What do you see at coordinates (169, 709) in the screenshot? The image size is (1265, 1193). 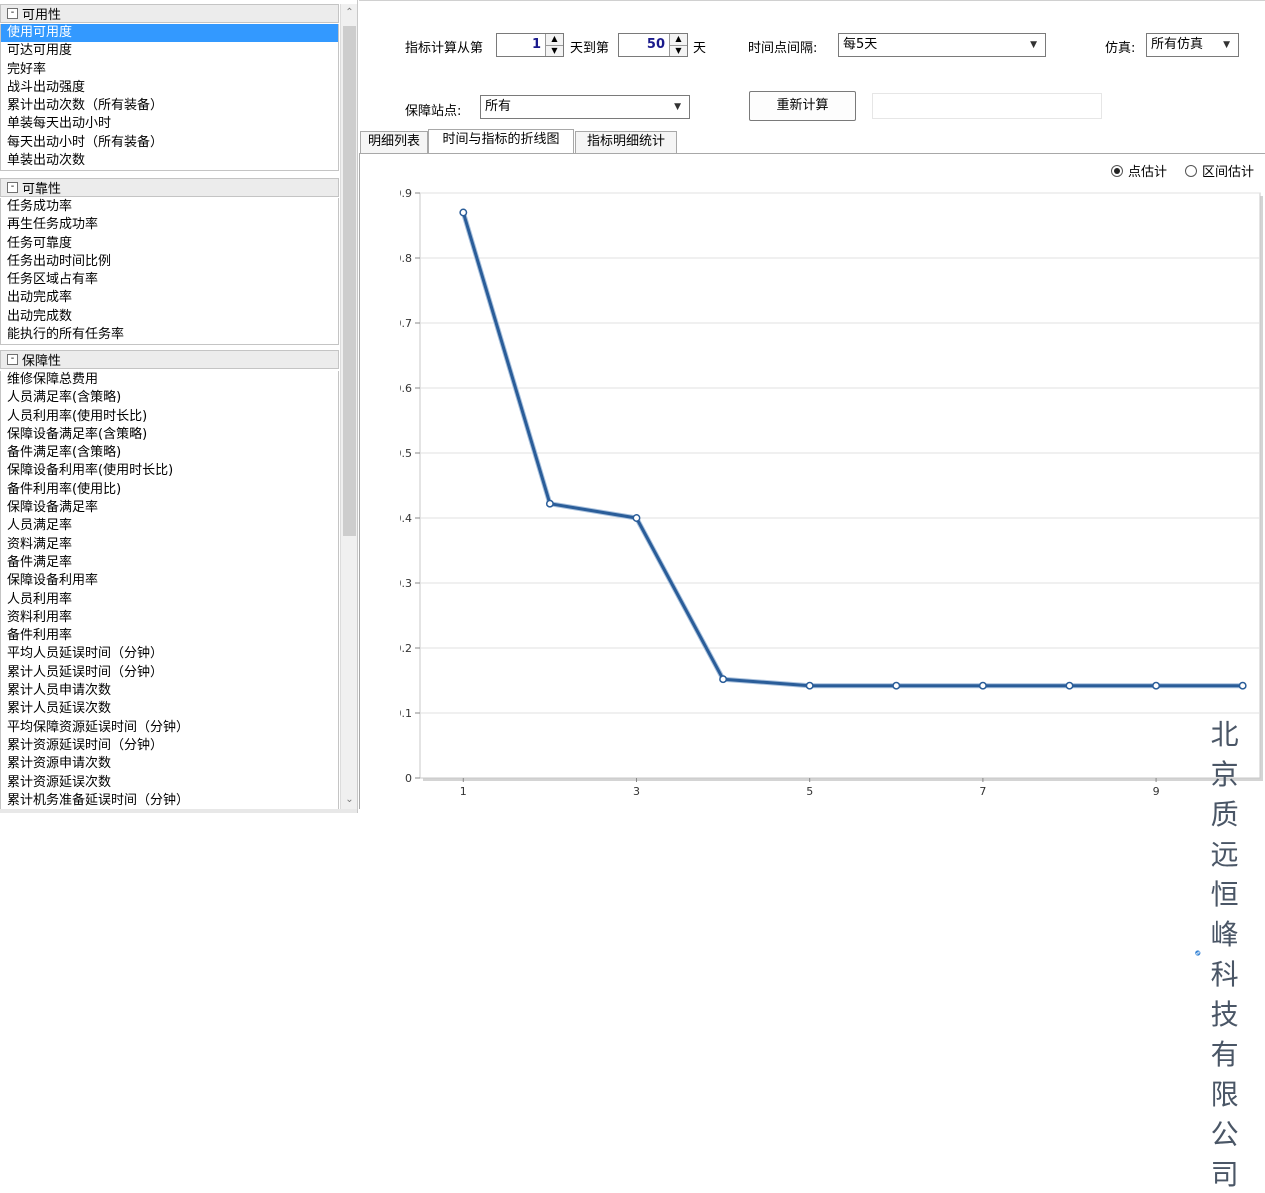 I see `indicator-item: 累计人员延误次数` at bounding box center [169, 709].